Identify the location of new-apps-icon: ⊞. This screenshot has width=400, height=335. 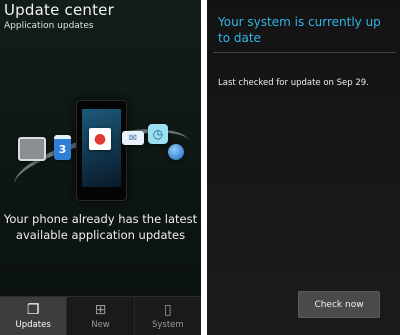
(100, 310).